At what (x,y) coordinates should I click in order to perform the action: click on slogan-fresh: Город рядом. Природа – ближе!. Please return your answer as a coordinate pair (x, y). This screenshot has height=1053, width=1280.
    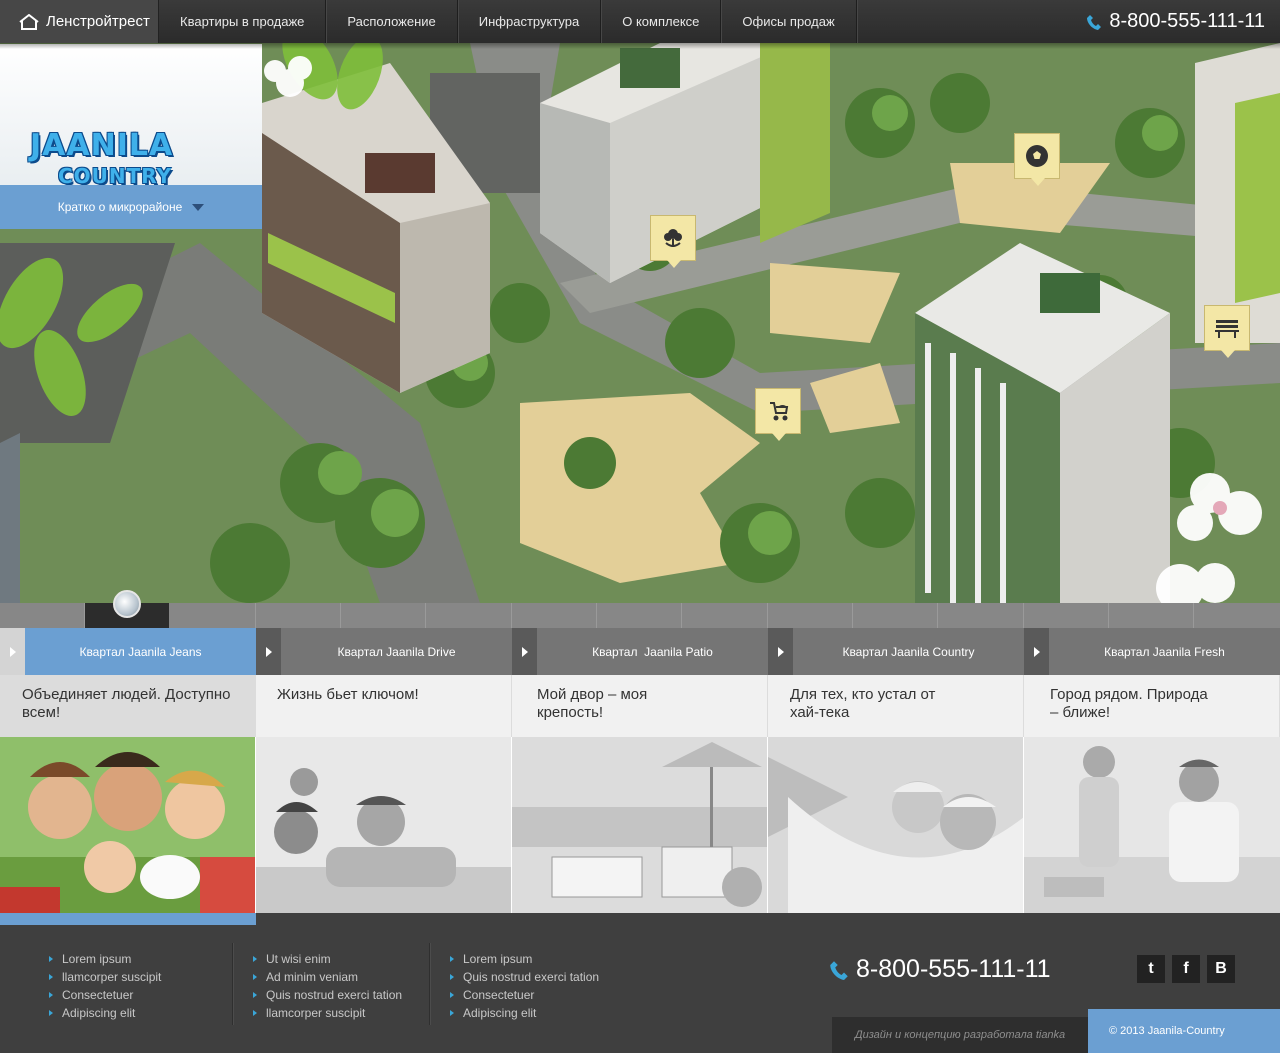
    Looking at the image, I should click on (1152, 706).